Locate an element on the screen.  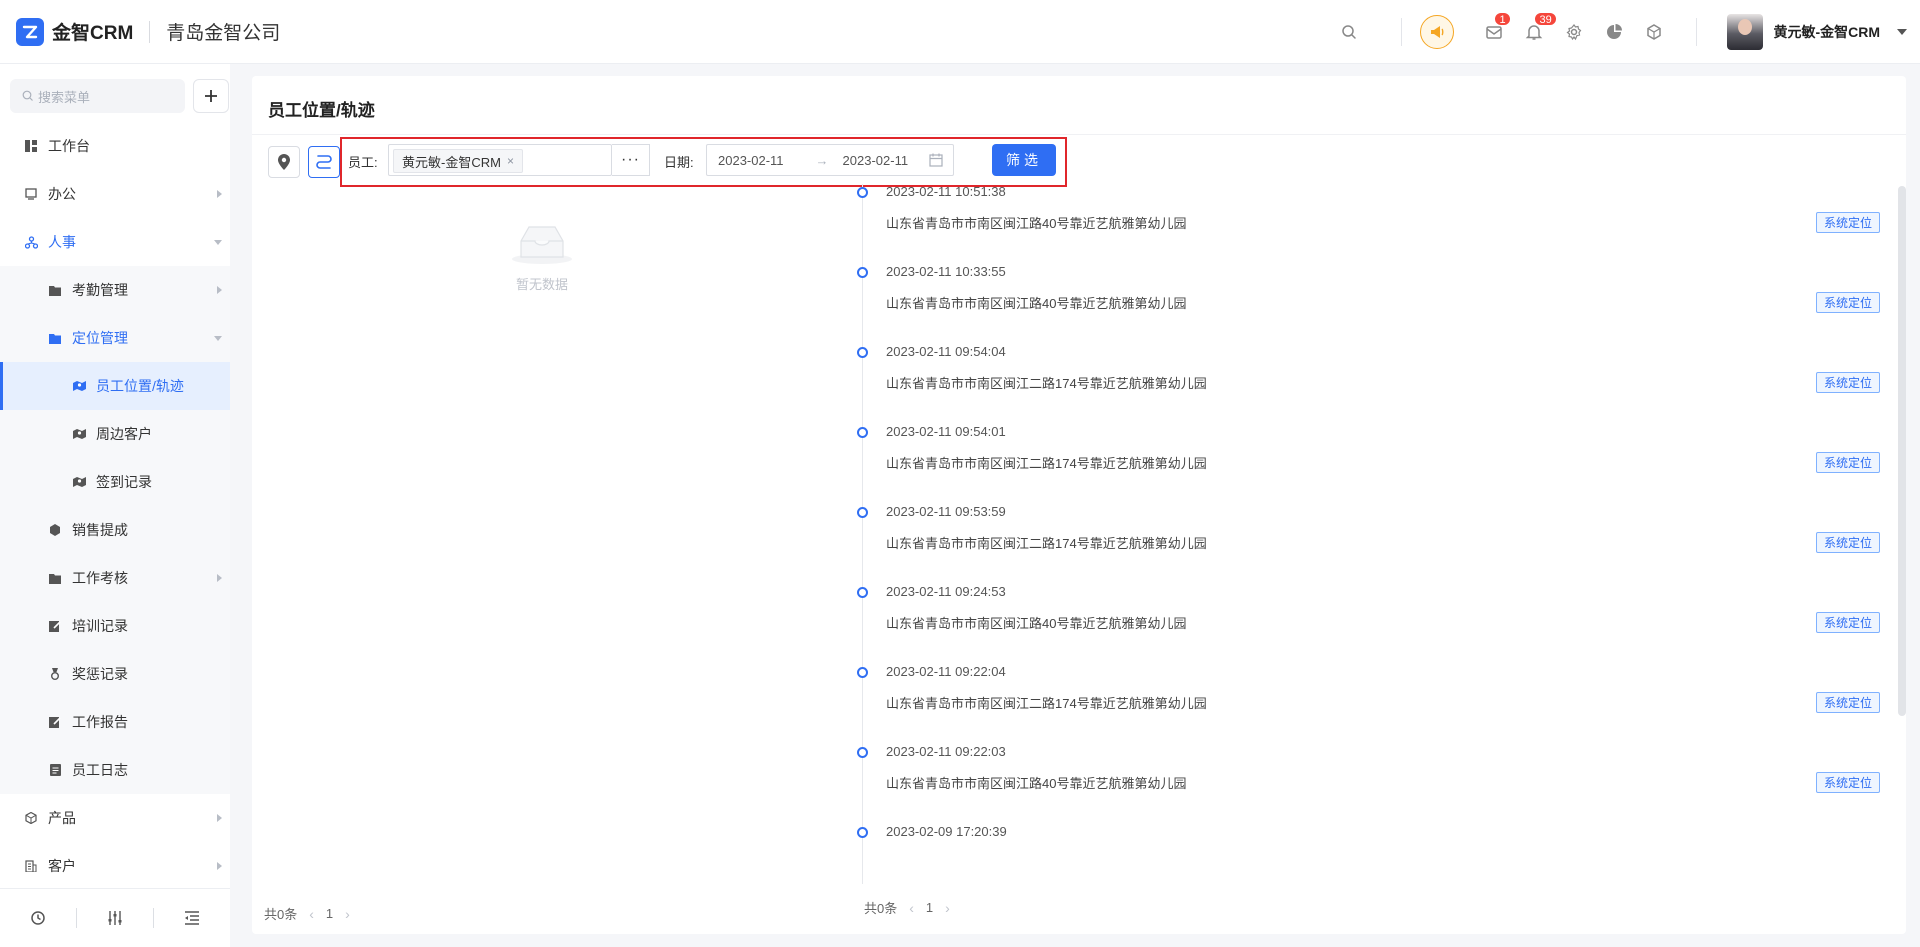
sidebar-item-products: 产品 is located at coordinates (115, 818).